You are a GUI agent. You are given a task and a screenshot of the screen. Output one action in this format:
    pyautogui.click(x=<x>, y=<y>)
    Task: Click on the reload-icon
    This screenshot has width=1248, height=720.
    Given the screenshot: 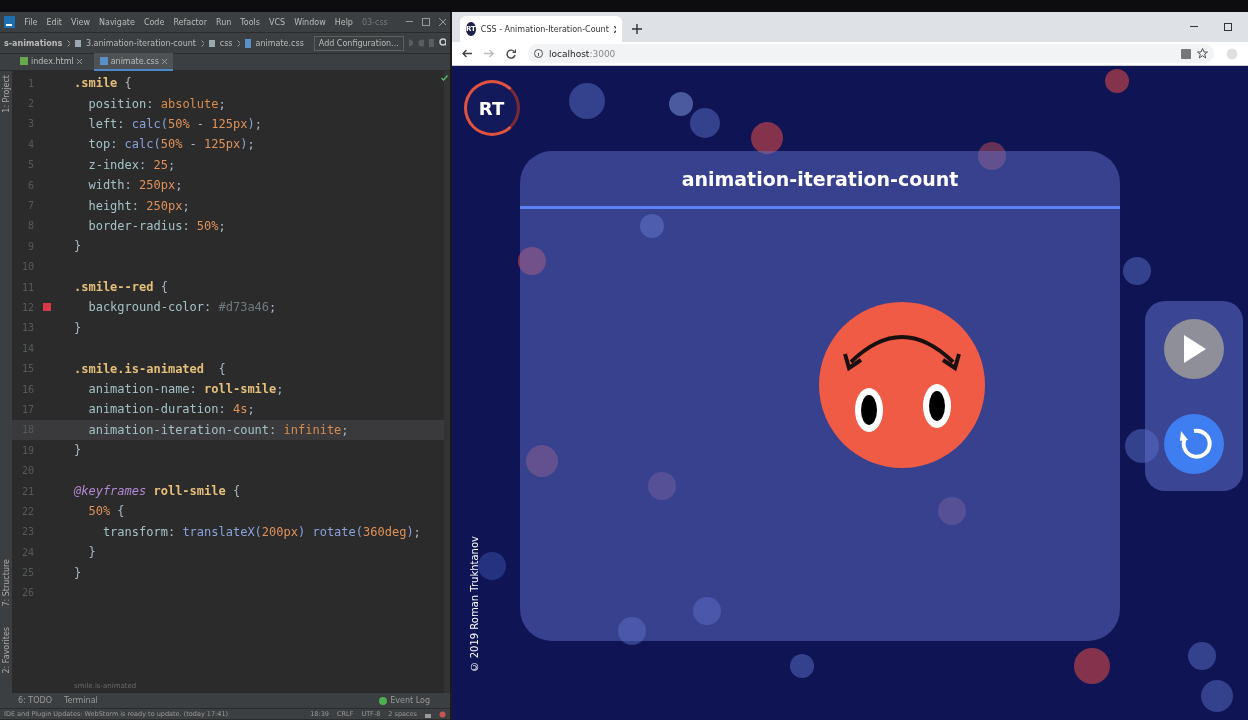 What is the action you would take?
    pyautogui.click(x=511, y=53)
    